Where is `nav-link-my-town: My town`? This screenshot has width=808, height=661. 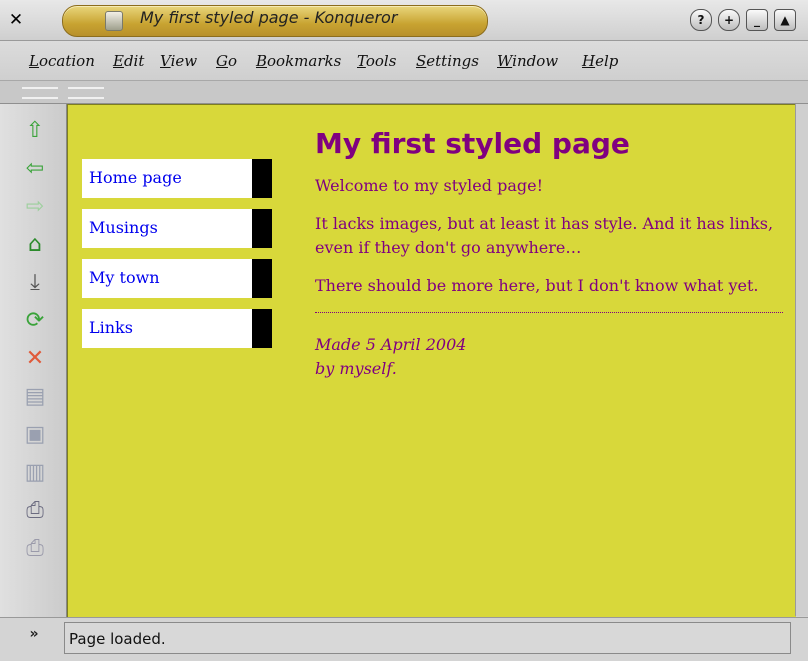
nav-link-my-town: My town is located at coordinates (124, 277).